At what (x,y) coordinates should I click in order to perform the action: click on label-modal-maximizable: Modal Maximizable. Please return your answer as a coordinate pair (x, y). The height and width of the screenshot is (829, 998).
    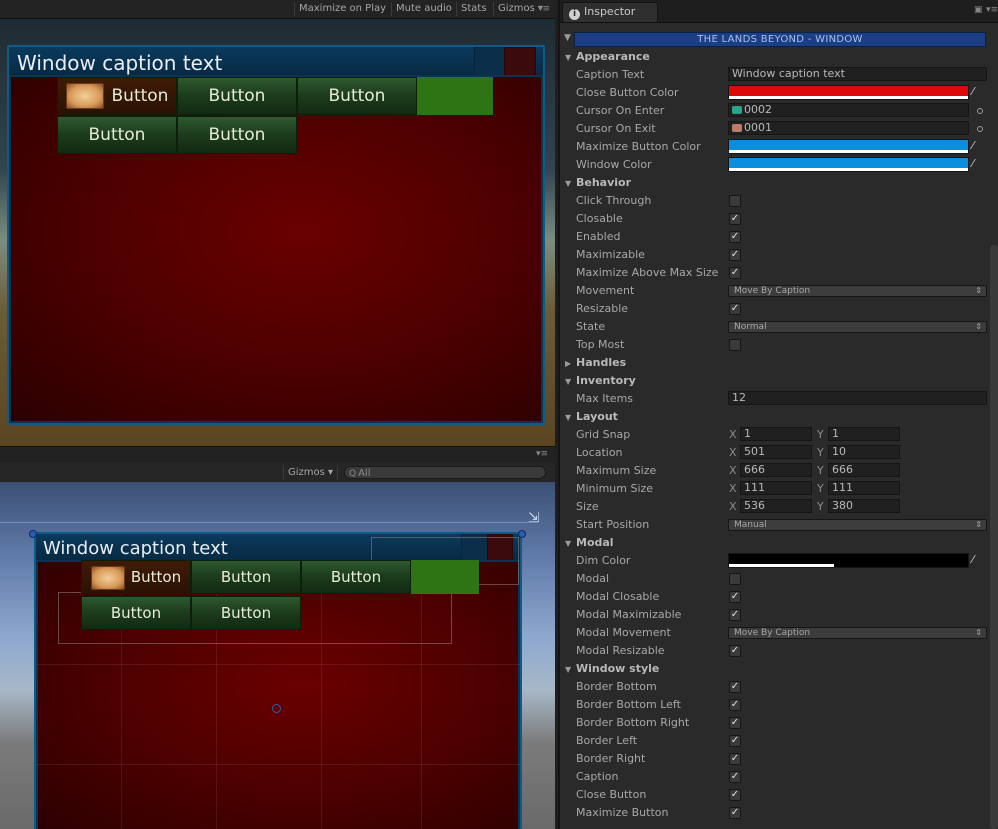
    Looking at the image, I should click on (629, 614).